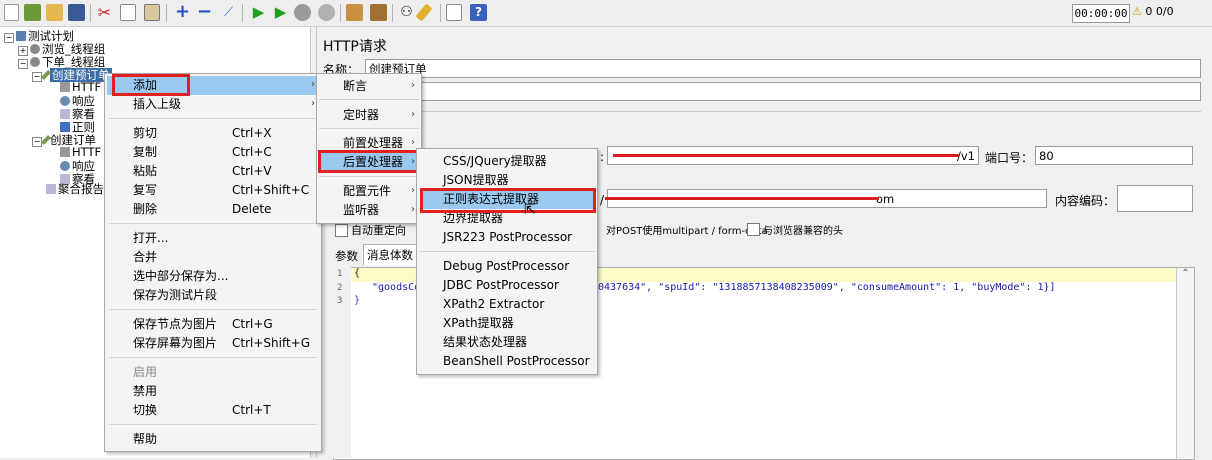 This screenshot has height=460, width=1212. Describe the element at coordinates (476, 180) in the screenshot. I see `submenu-item-json-extractor: JSON提取器` at that location.